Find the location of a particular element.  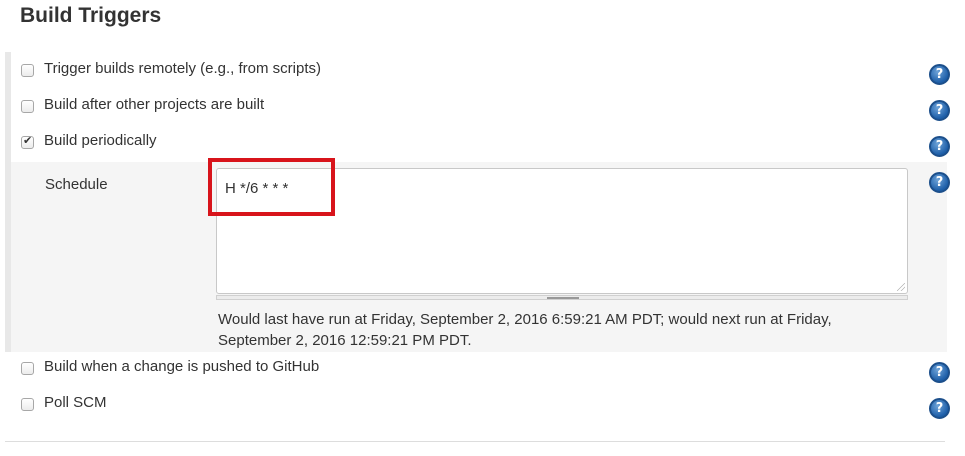

drag-handle-icon is located at coordinates (563, 298).